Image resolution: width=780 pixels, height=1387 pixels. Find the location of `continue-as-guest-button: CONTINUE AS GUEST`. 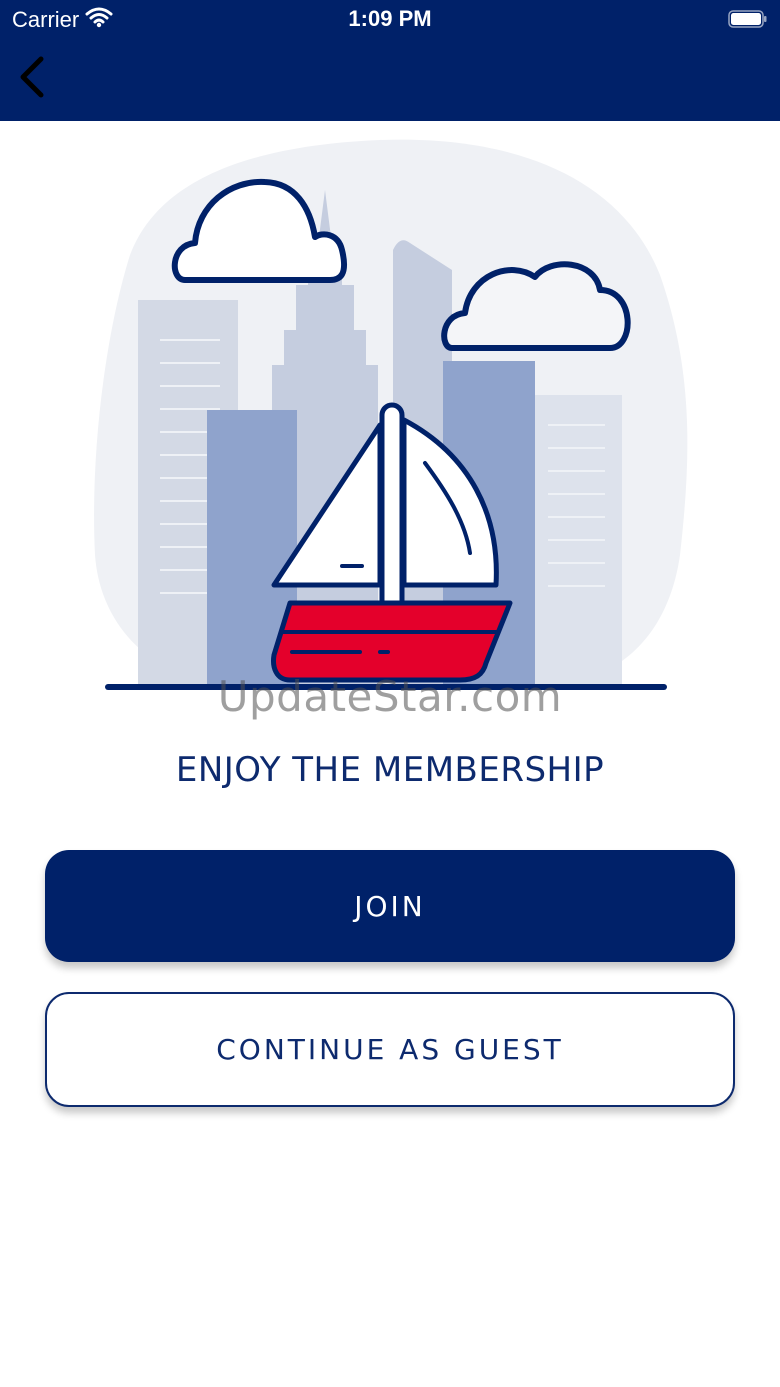

continue-as-guest-button: CONTINUE AS GUEST is located at coordinates (390, 1049).